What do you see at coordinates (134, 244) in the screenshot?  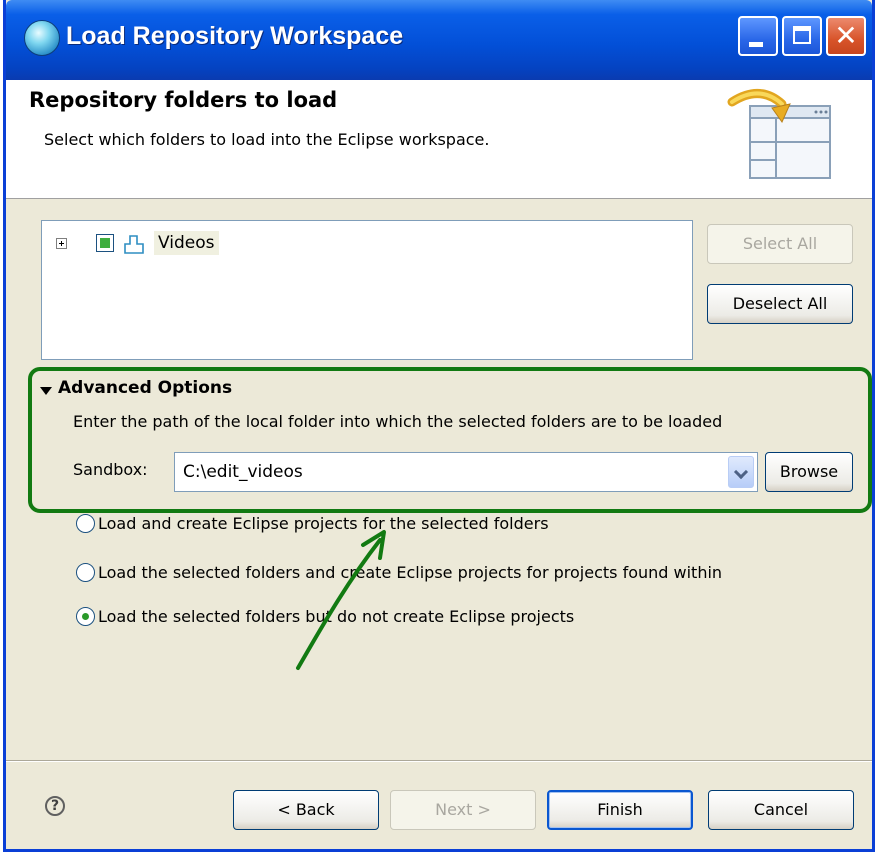 I see `component-icon` at bounding box center [134, 244].